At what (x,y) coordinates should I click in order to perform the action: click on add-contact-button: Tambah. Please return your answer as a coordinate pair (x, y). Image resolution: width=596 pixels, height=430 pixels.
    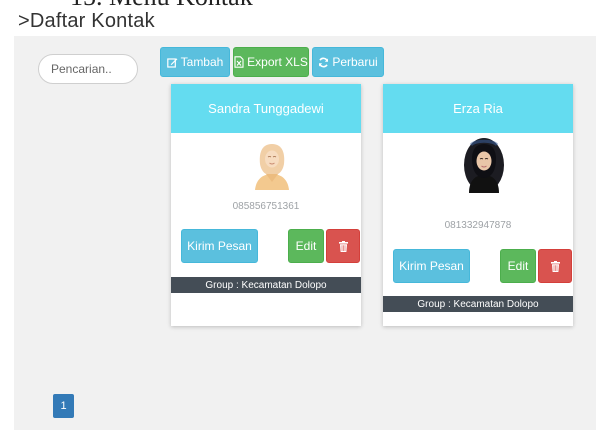
    Looking at the image, I should click on (195, 62).